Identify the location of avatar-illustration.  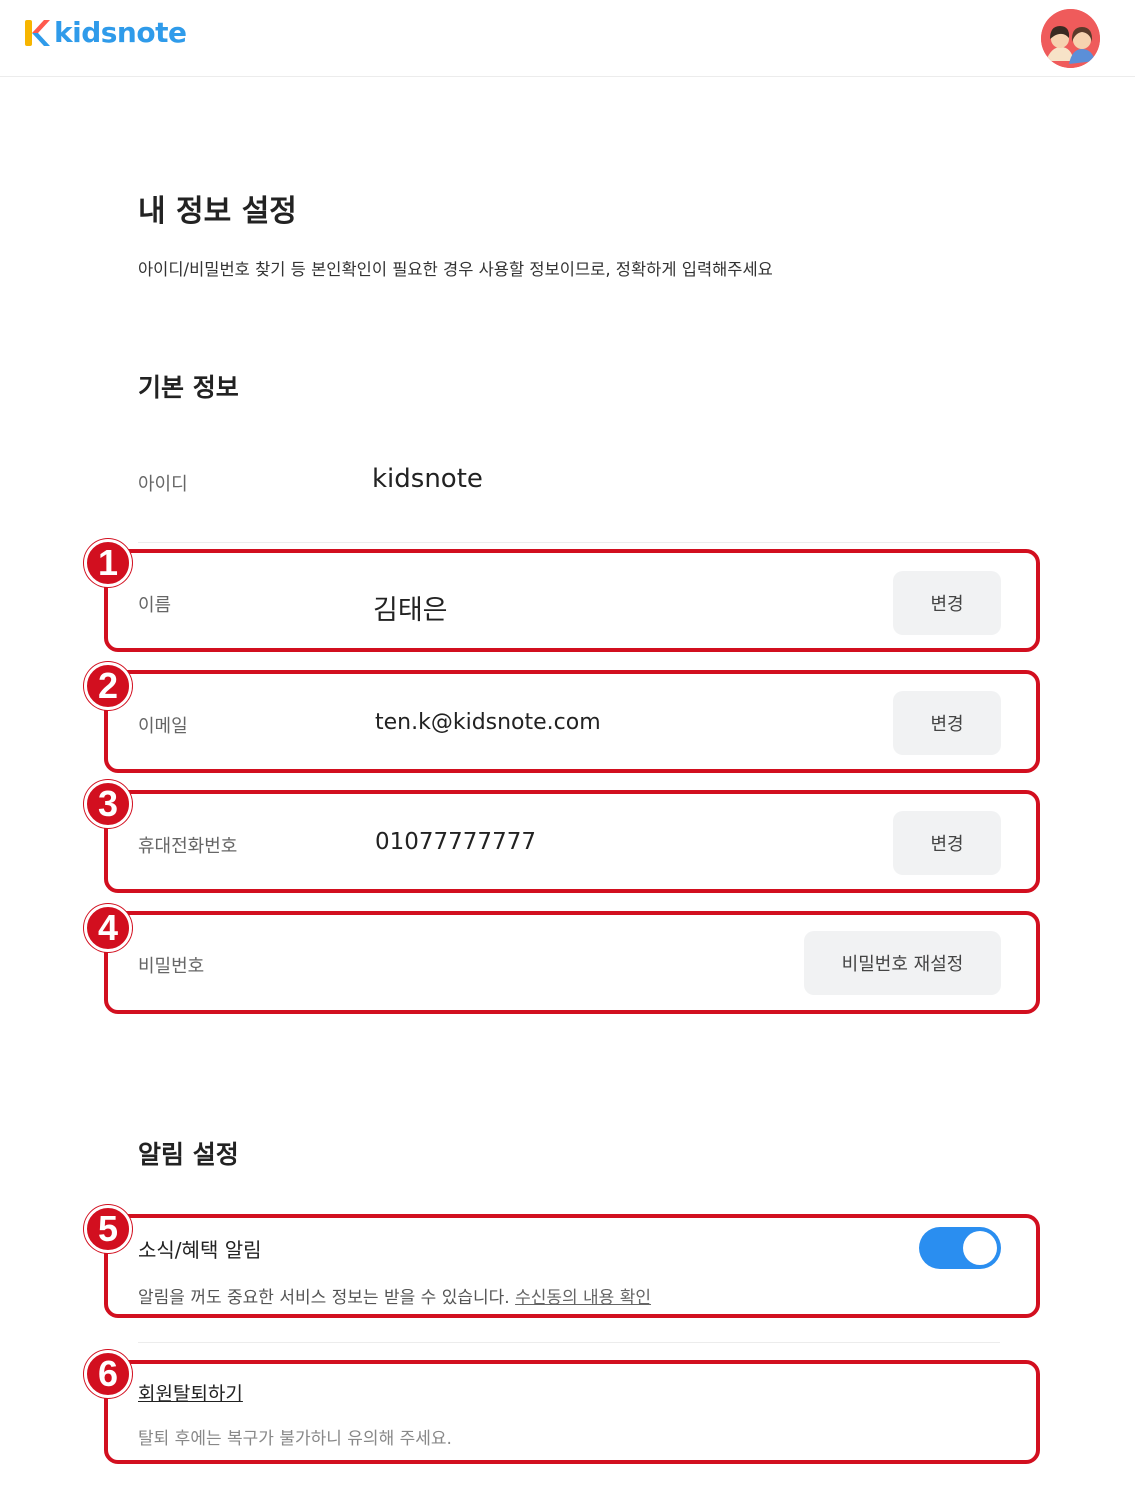
(1070, 38).